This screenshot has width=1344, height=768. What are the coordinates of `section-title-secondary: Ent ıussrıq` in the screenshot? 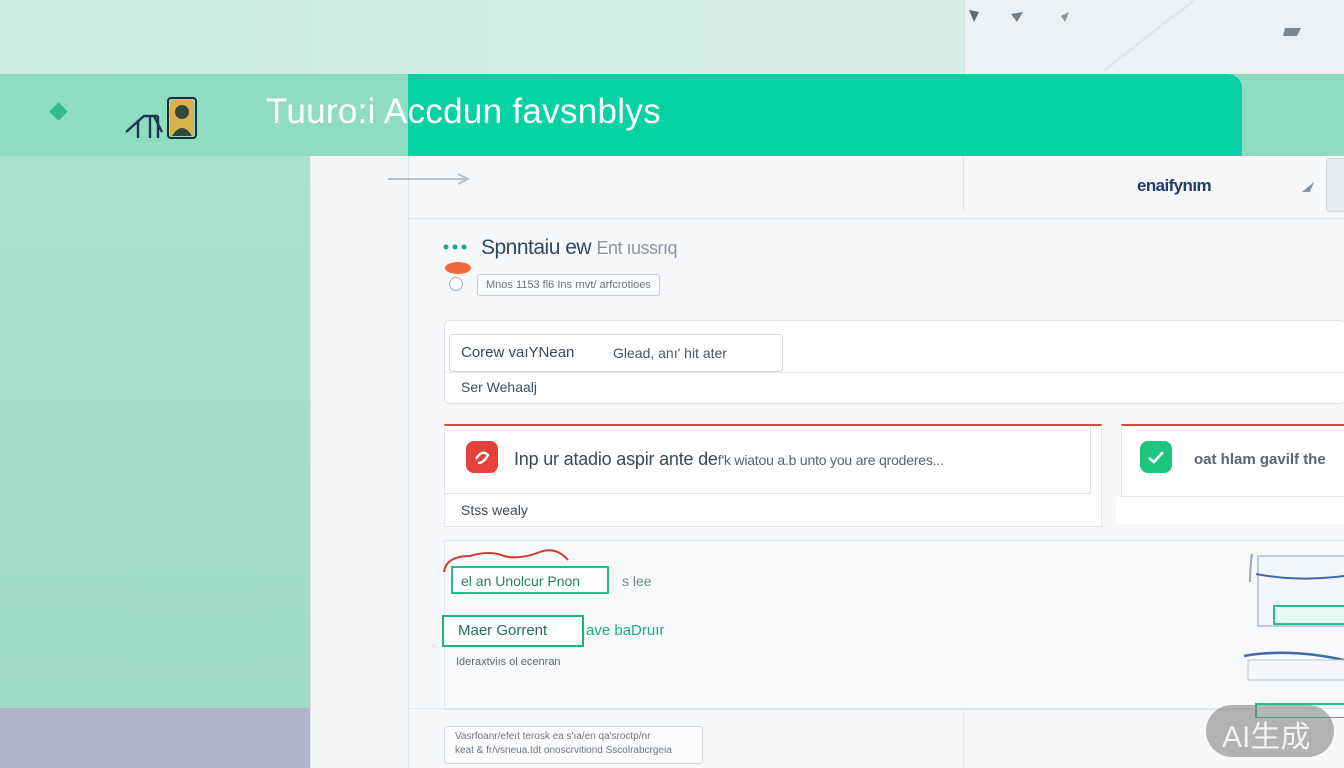 It's located at (636, 248).